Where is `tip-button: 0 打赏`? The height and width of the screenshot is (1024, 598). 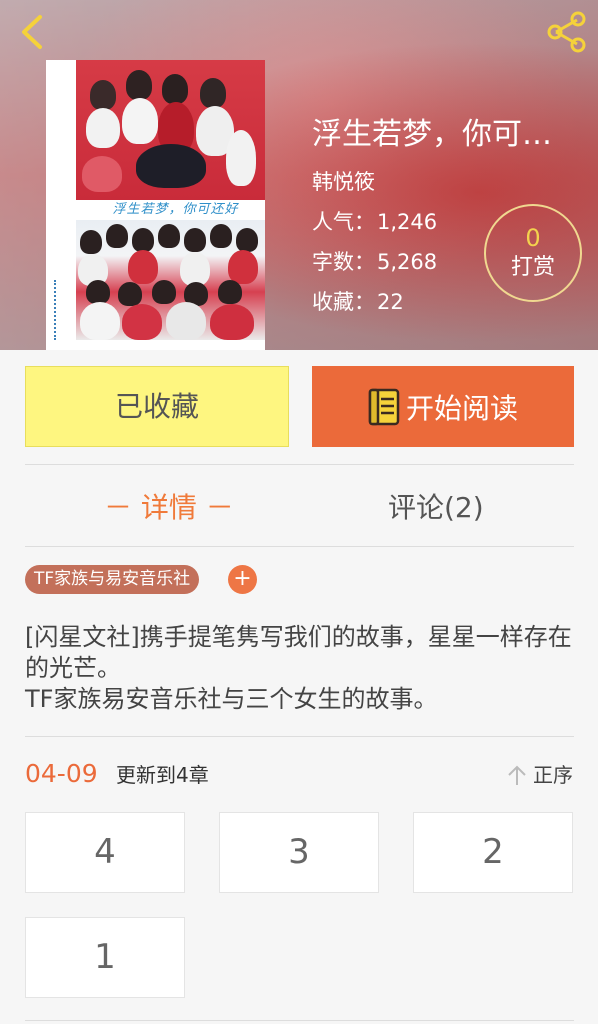
tip-button: 0 打赏 is located at coordinates (533, 253).